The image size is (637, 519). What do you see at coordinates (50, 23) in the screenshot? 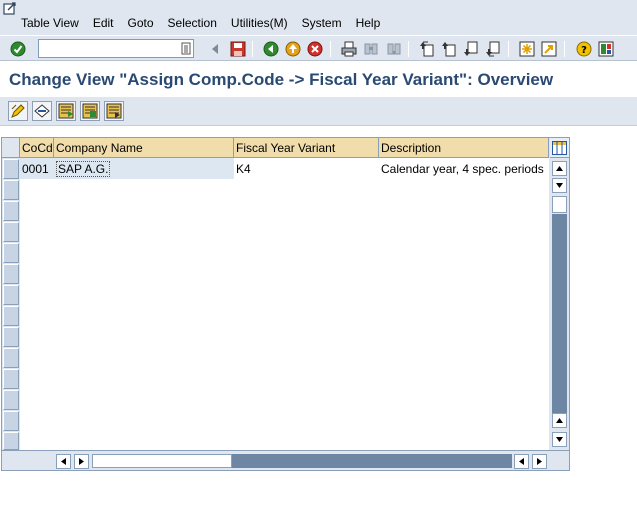
I see `menu-table-view: Table View` at bounding box center [50, 23].